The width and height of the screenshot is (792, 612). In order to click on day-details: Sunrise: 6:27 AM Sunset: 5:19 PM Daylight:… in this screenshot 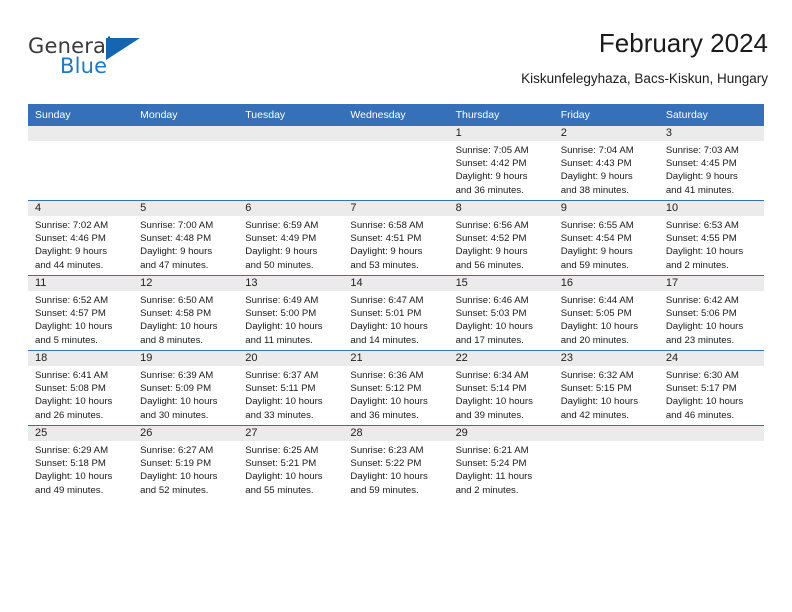, I will do `click(185, 469)`.